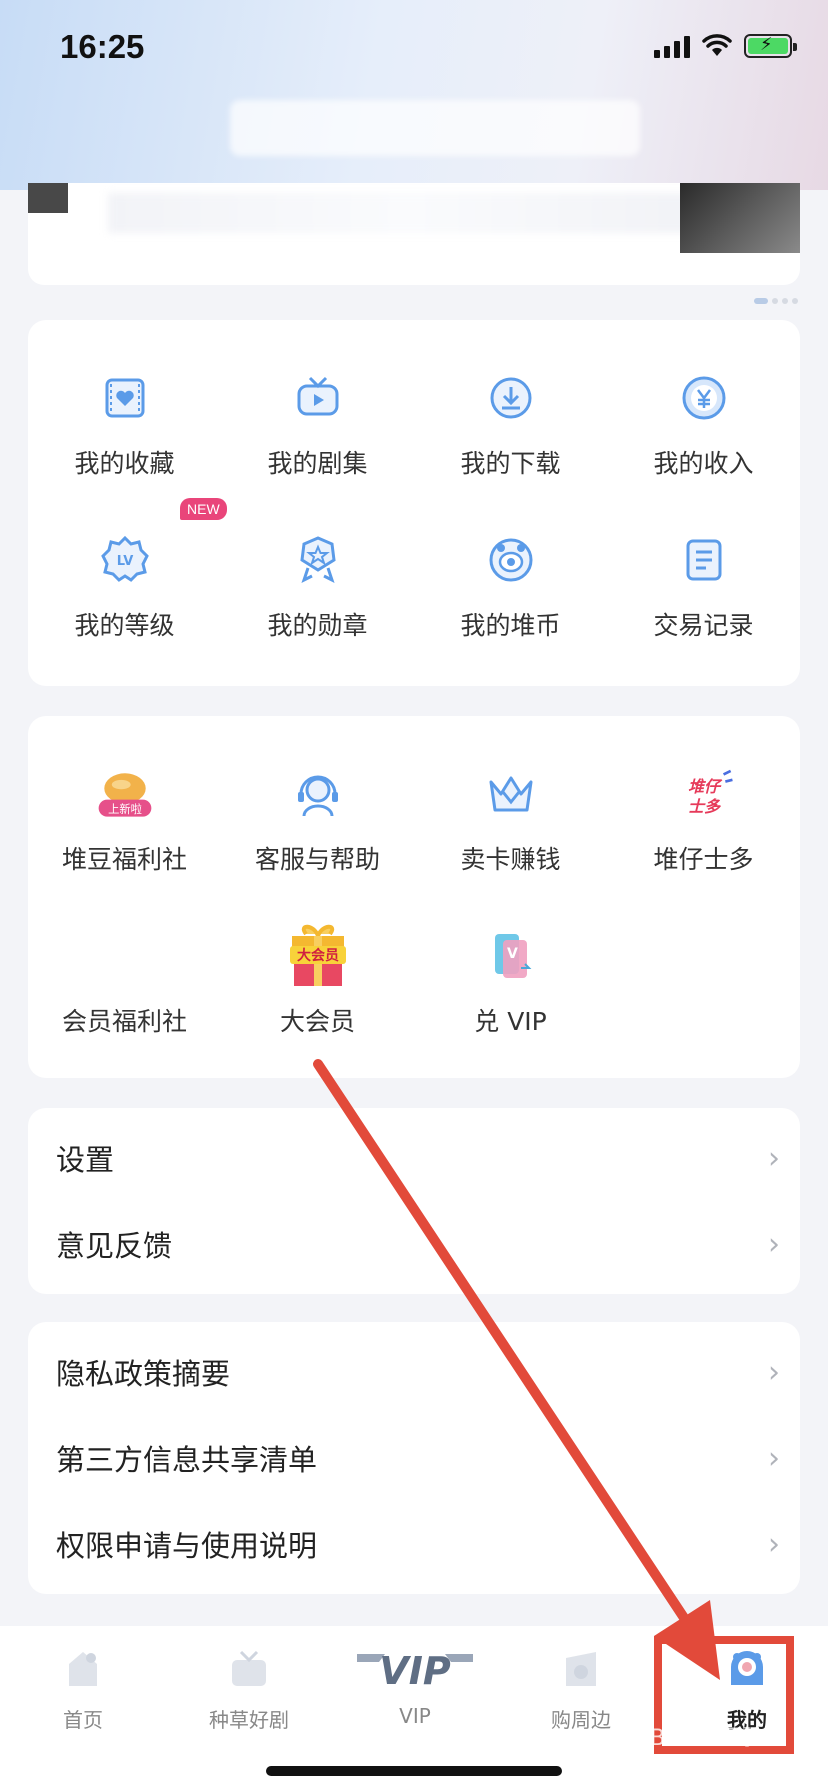  What do you see at coordinates (203, 509) in the screenshot?
I see `new-badge: NEW` at bounding box center [203, 509].